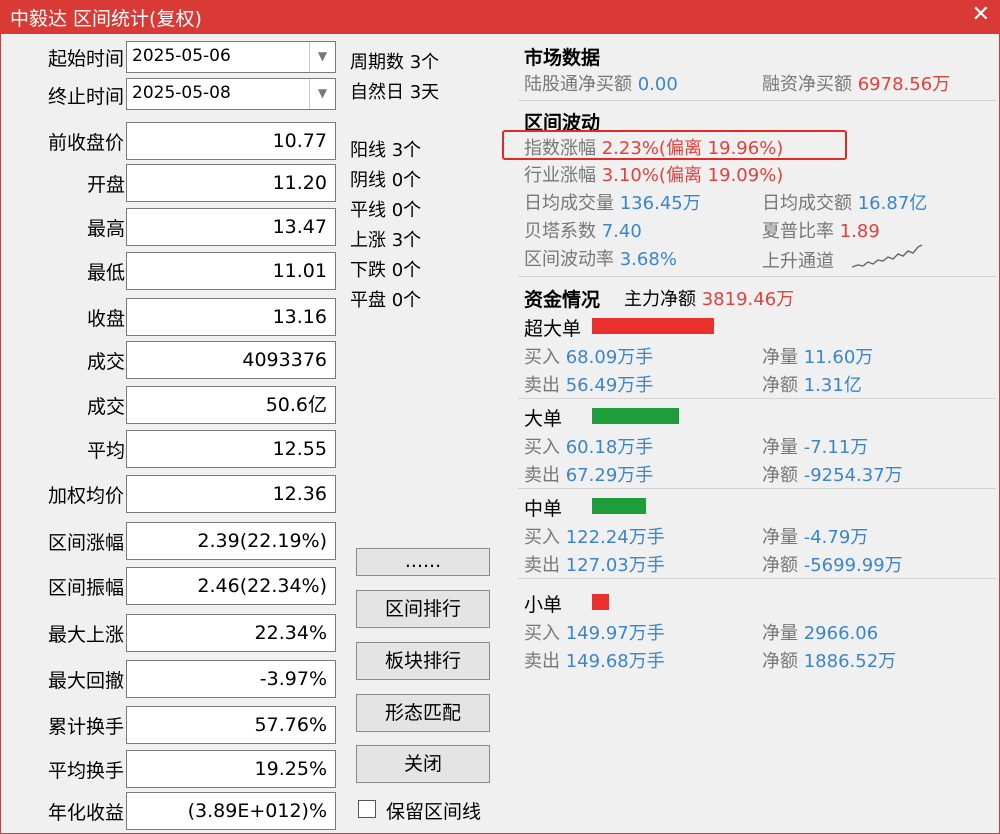  I want to click on sell-volume: 卖出 127.03万手, so click(594, 564).